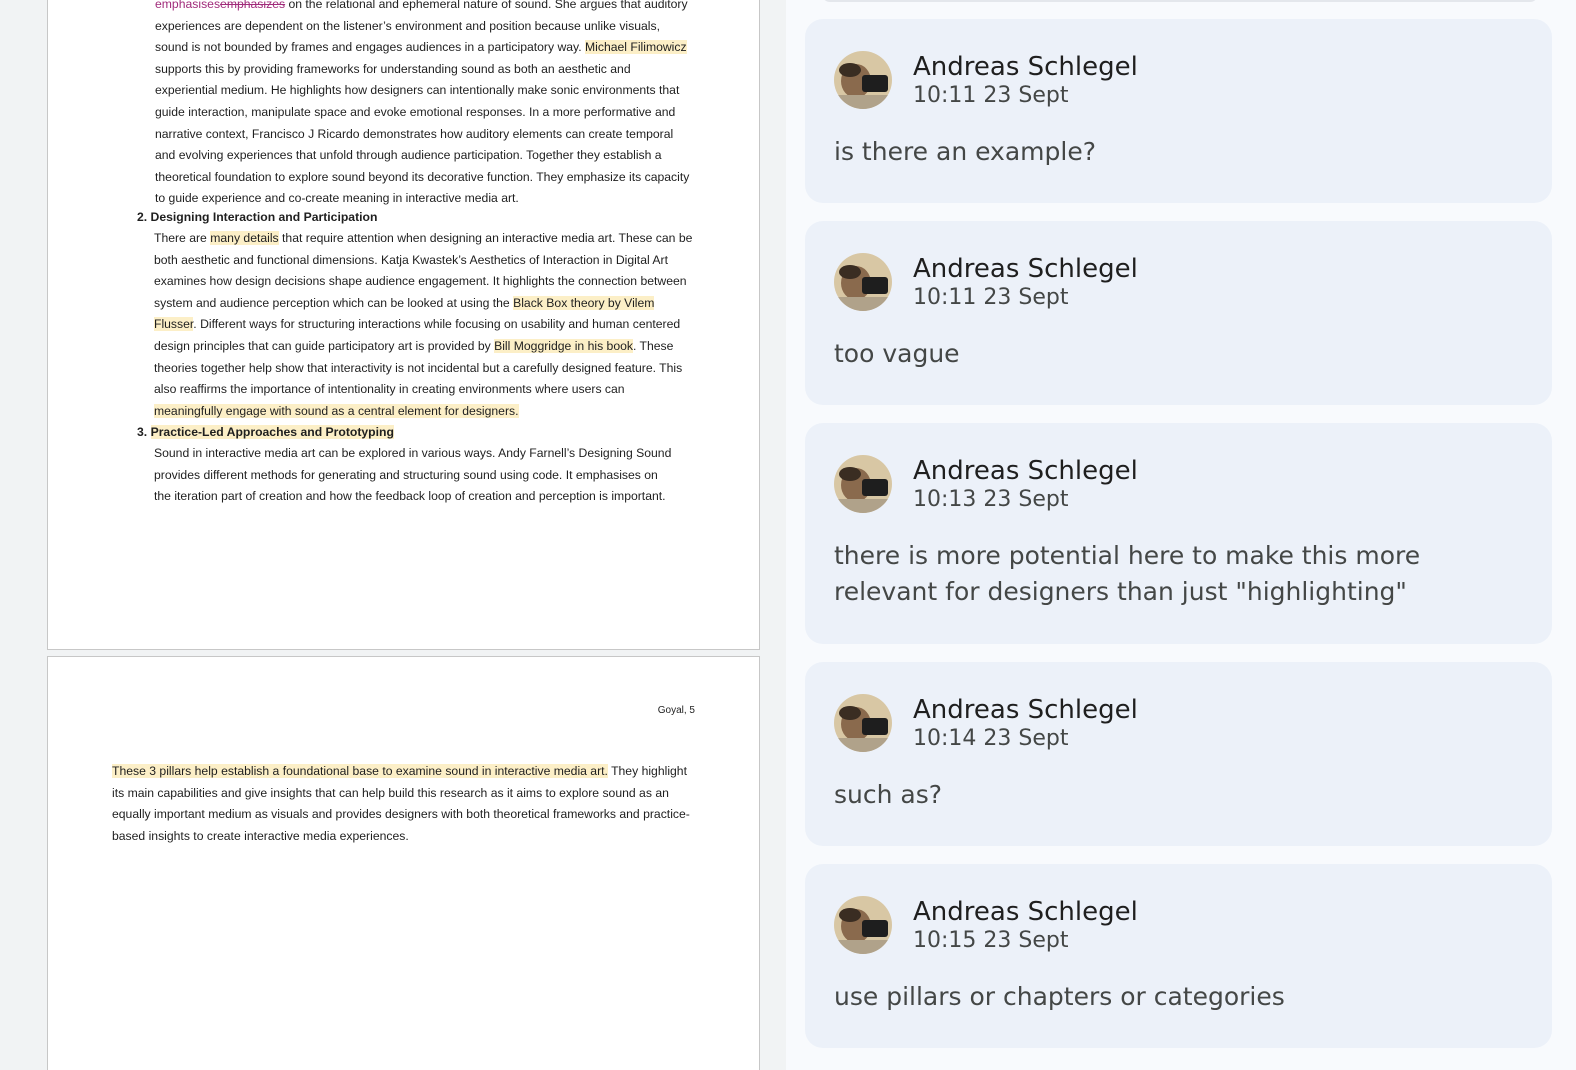 This screenshot has height=1070, width=1576. Describe the element at coordinates (144, 432) in the screenshot. I see `heading-number: 3.` at that location.